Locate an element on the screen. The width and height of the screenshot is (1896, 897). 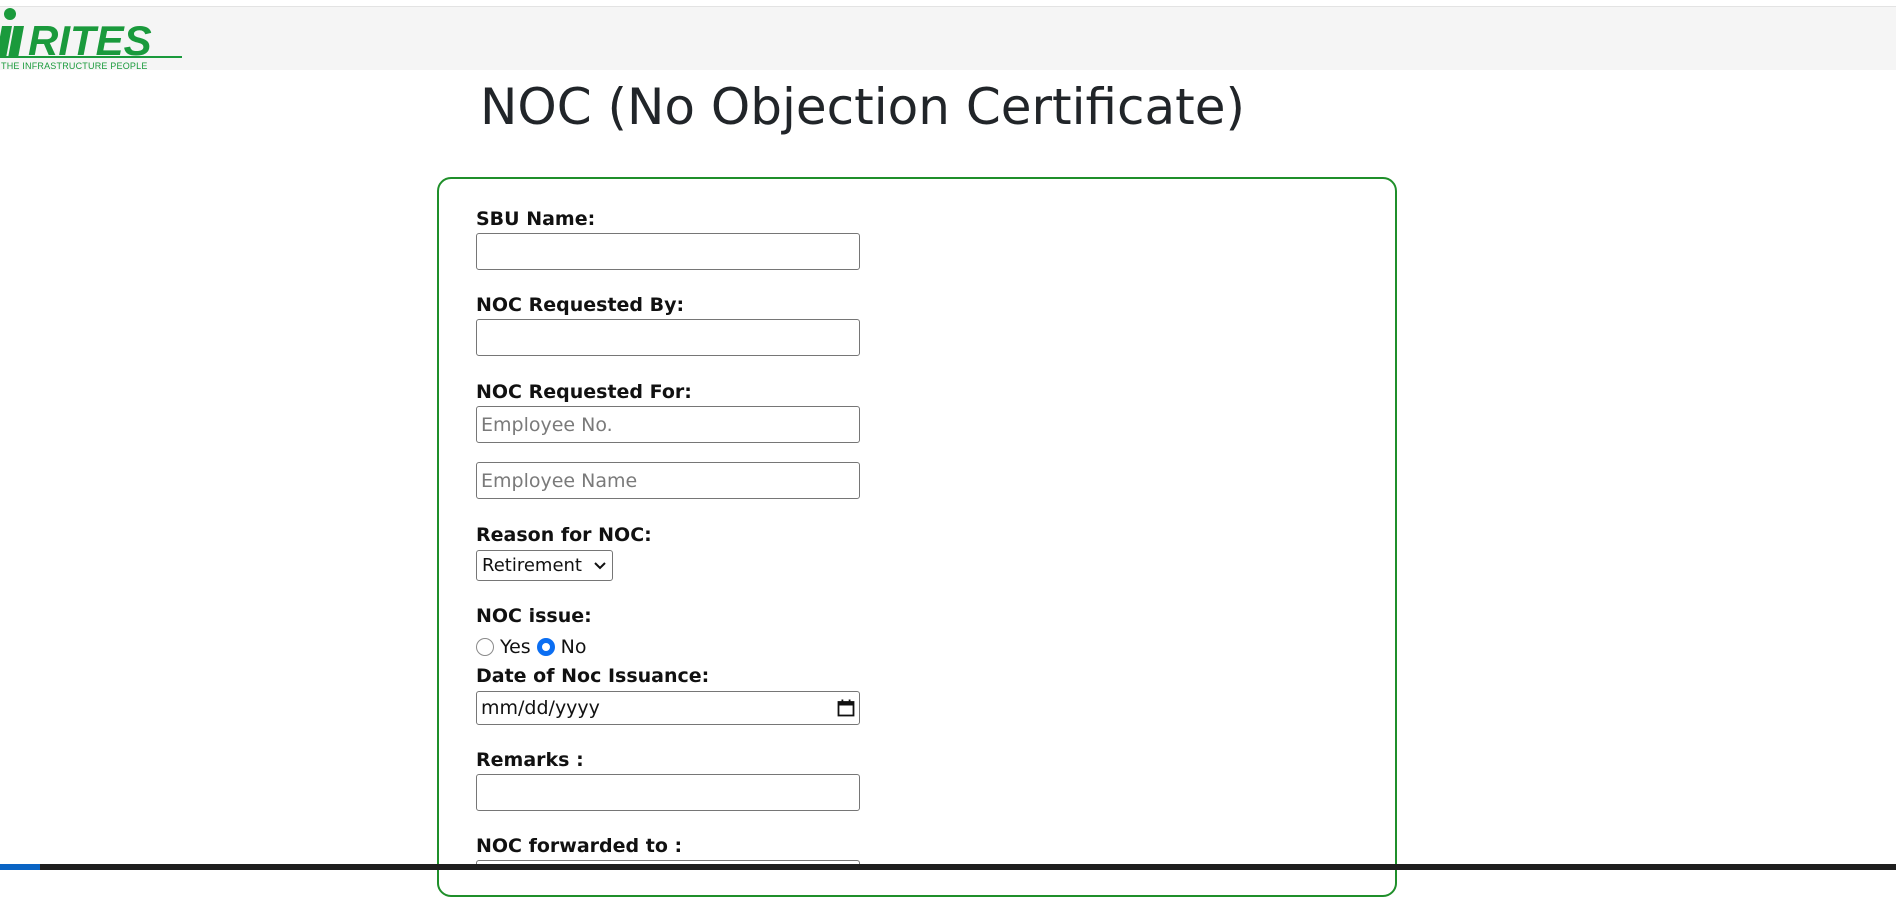
noc-issue-yes-label: Yes is located at coordinates (515, 647).